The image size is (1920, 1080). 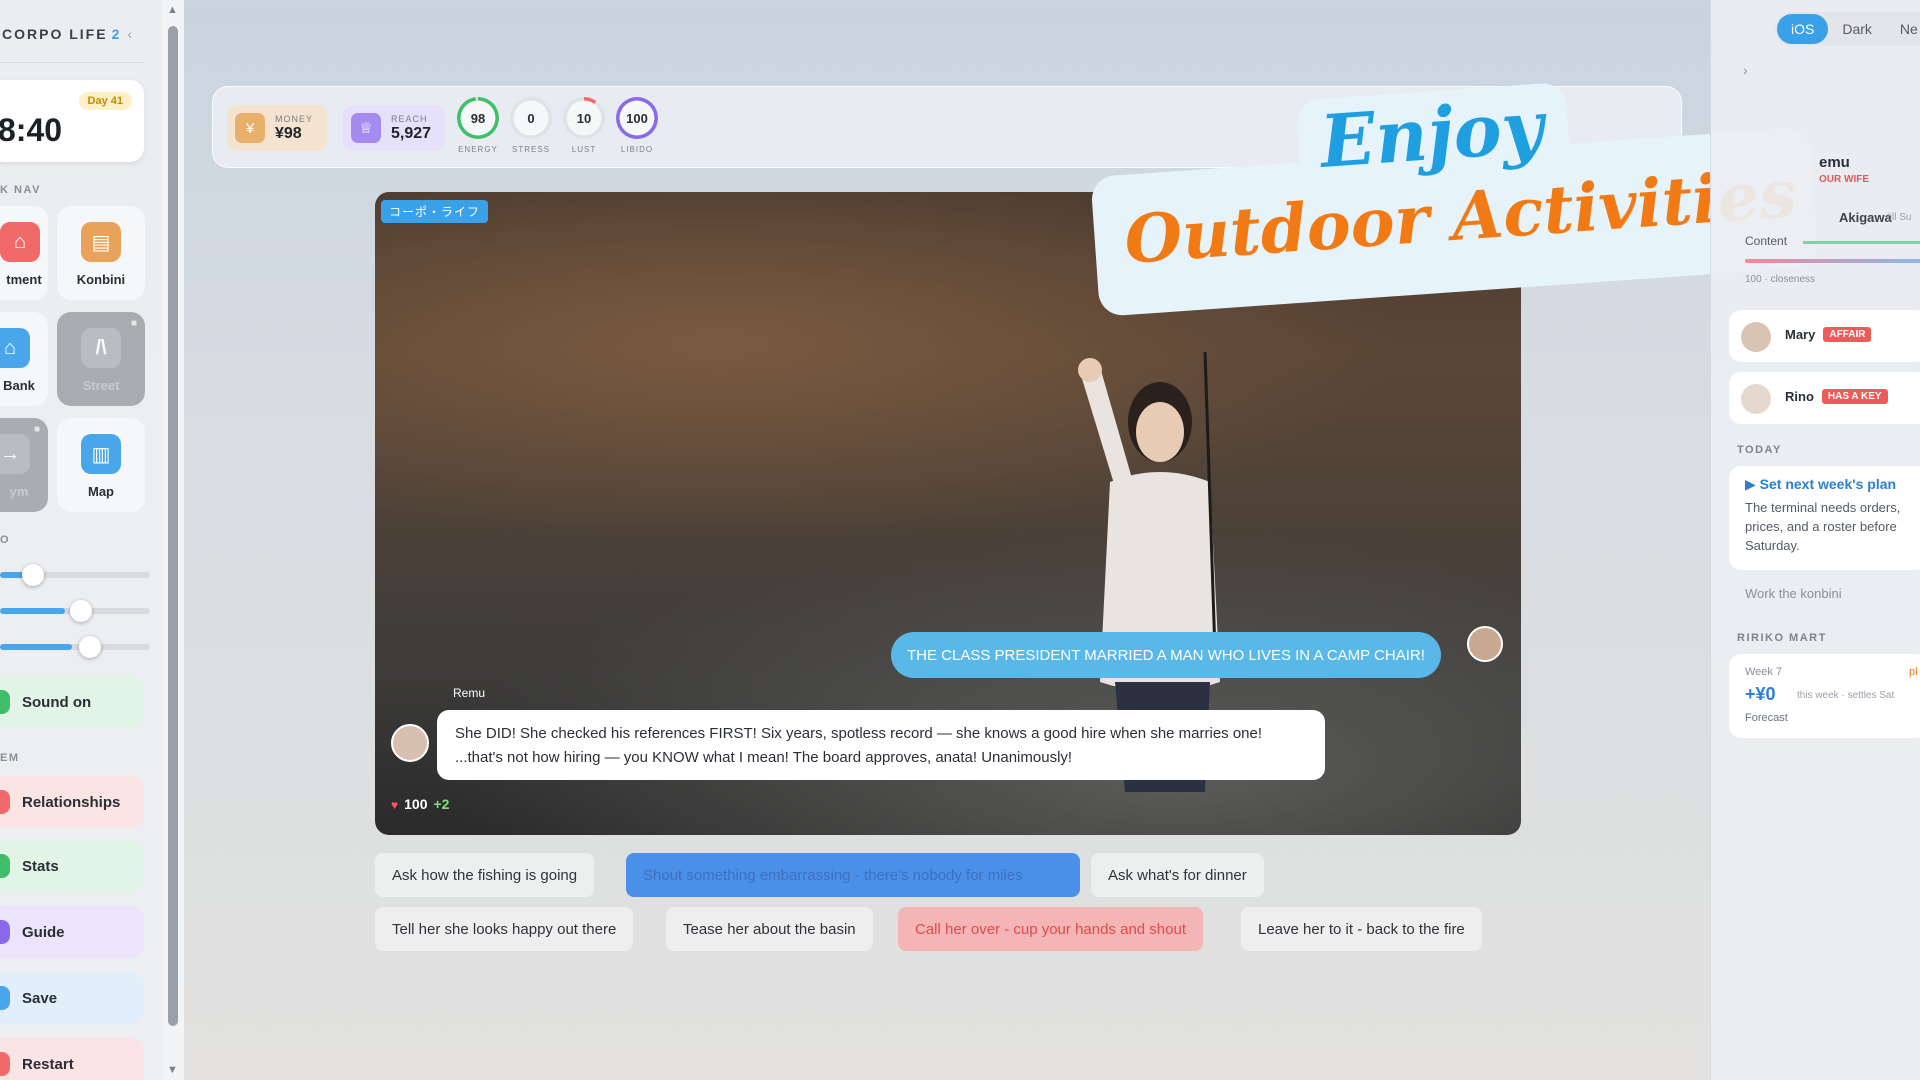 What do you see at coordinates (5, 998) in the screenshot?
I see `save-indicator` at bounding box center [5, 998].